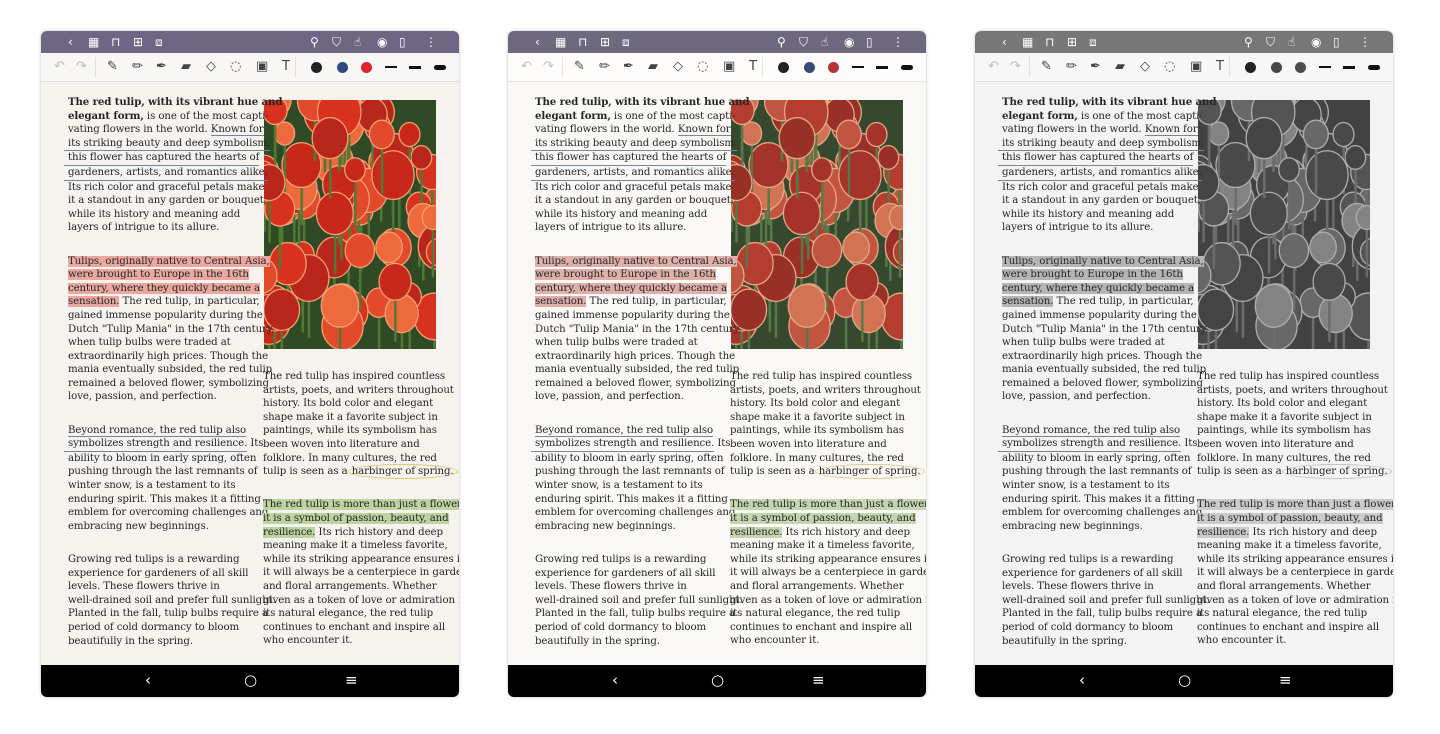 Image resolution: width=1440 pixels, height=734 pixels. What do you see at coordinates (175, 431) in the screenshot?
I see `text-line: Beyond romance, the red tulip also` at bounding box center [175, 431].